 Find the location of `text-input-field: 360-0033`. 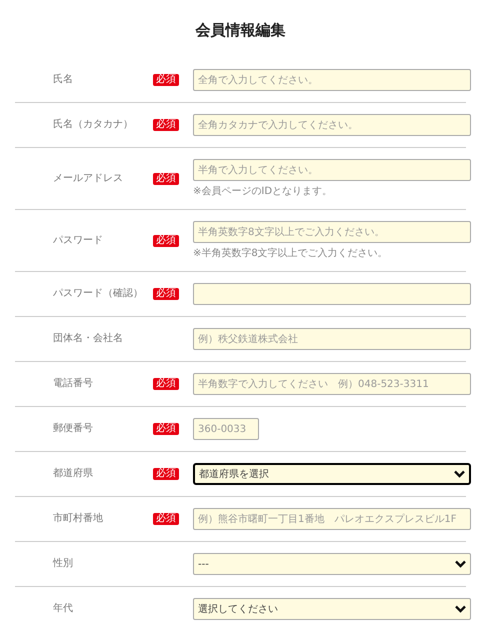

text-input-field: 360-0033 is located at coordinates (226, 429).